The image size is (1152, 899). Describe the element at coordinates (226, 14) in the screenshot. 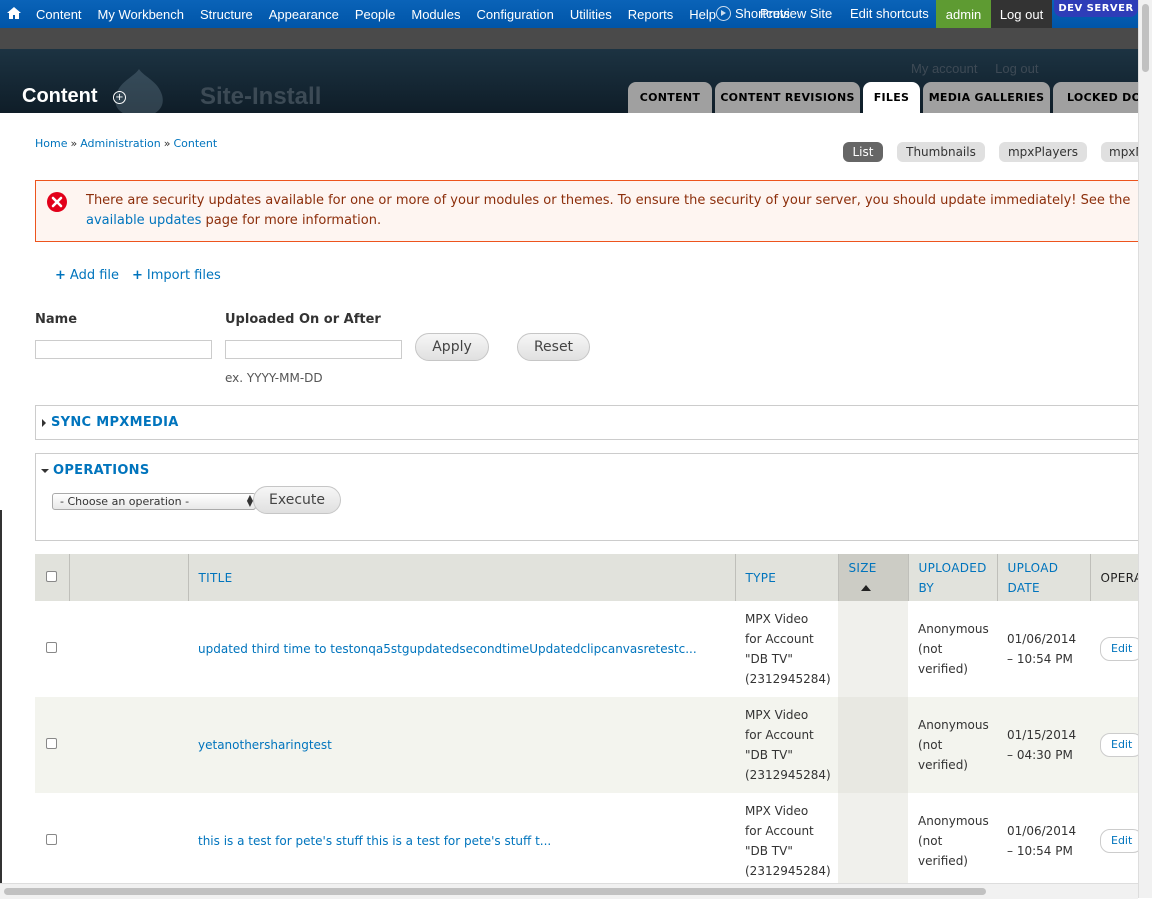

I see `menu-item-structure: Structure` at that location.